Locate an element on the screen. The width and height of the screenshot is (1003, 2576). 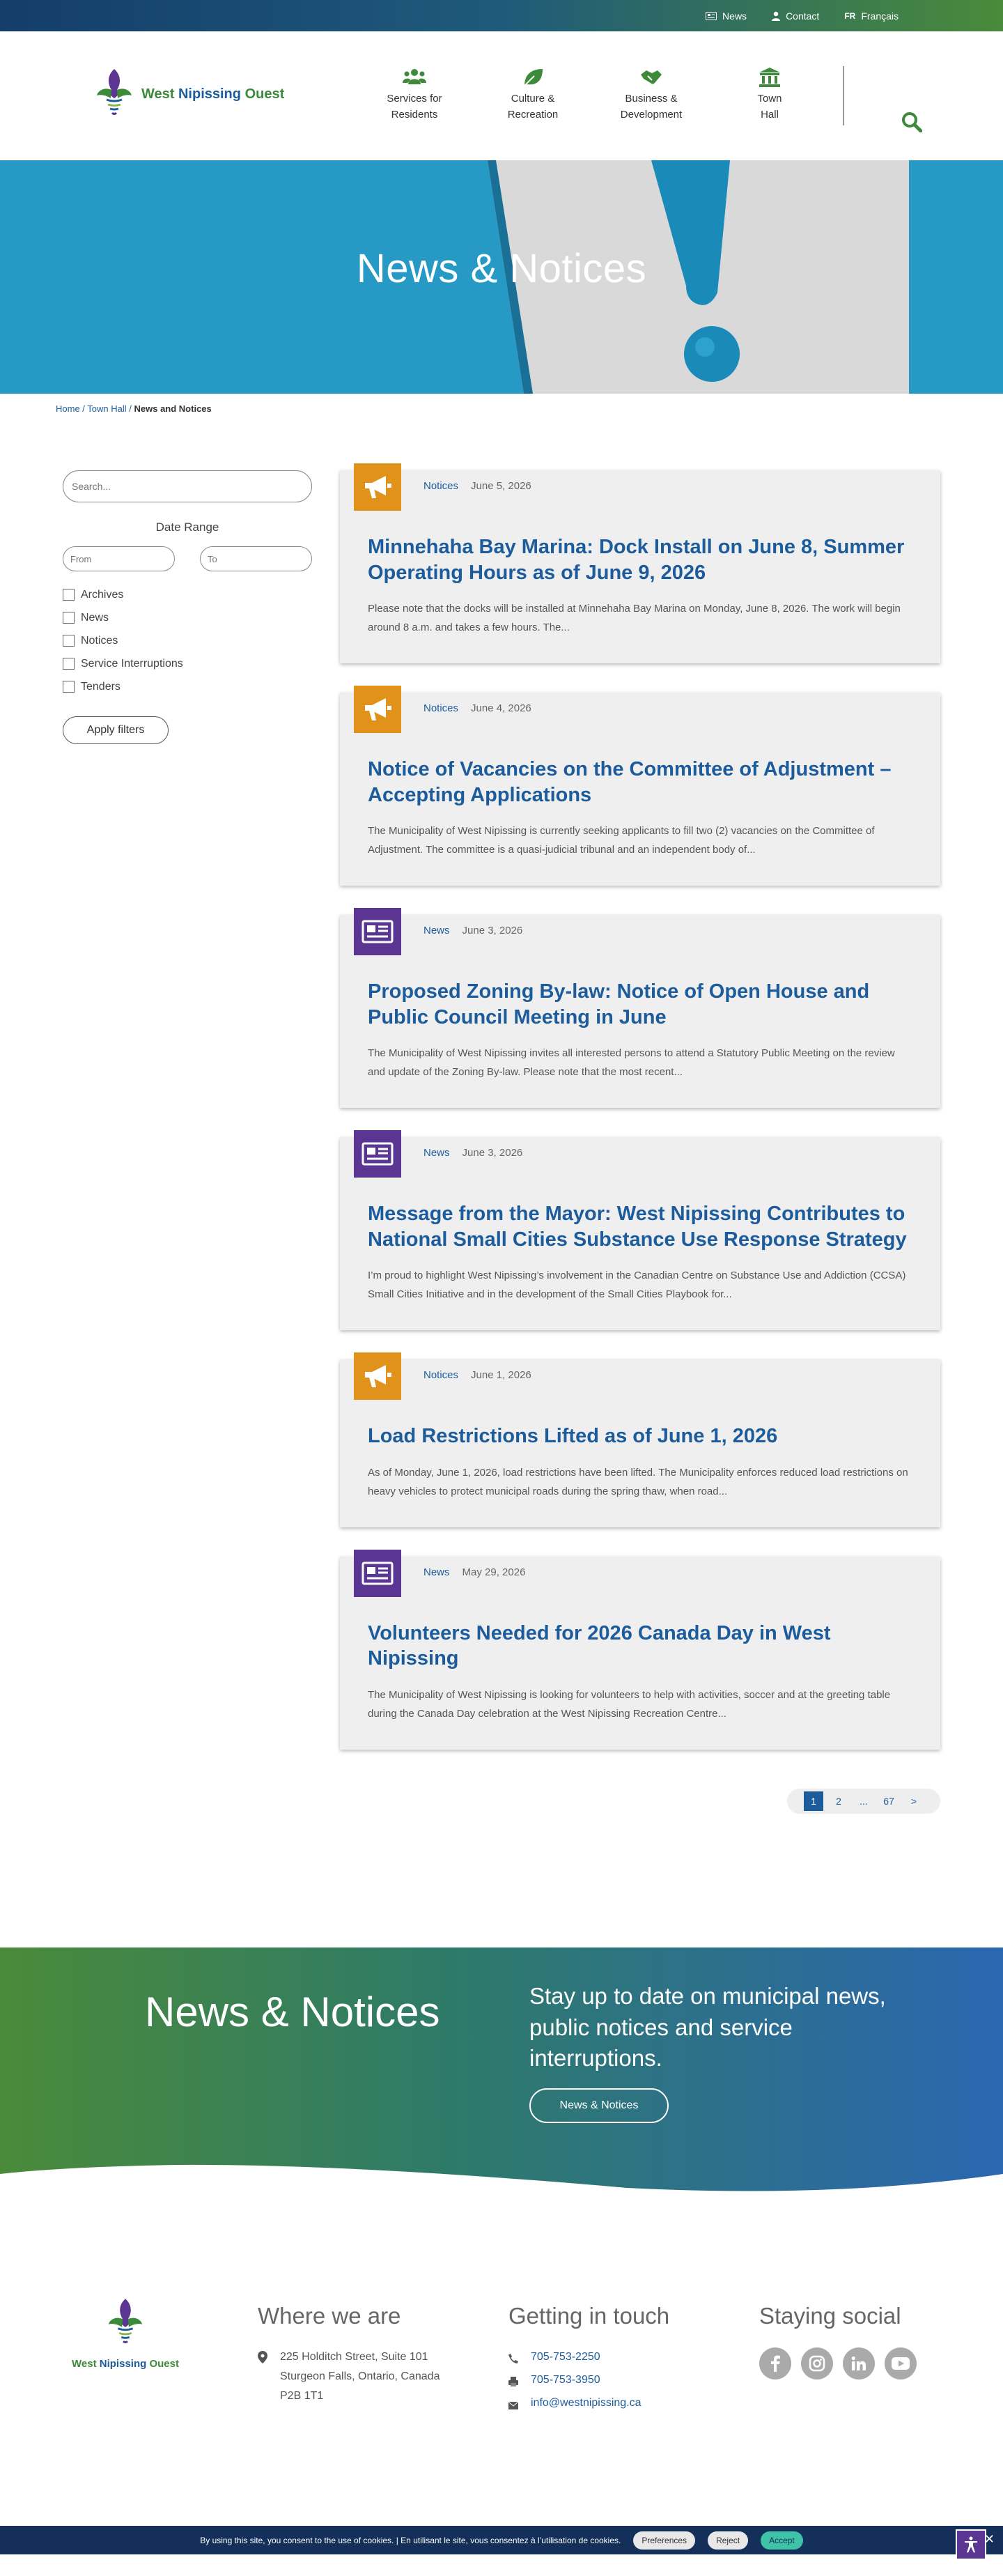
search-button is located at coordinates (912, 123).